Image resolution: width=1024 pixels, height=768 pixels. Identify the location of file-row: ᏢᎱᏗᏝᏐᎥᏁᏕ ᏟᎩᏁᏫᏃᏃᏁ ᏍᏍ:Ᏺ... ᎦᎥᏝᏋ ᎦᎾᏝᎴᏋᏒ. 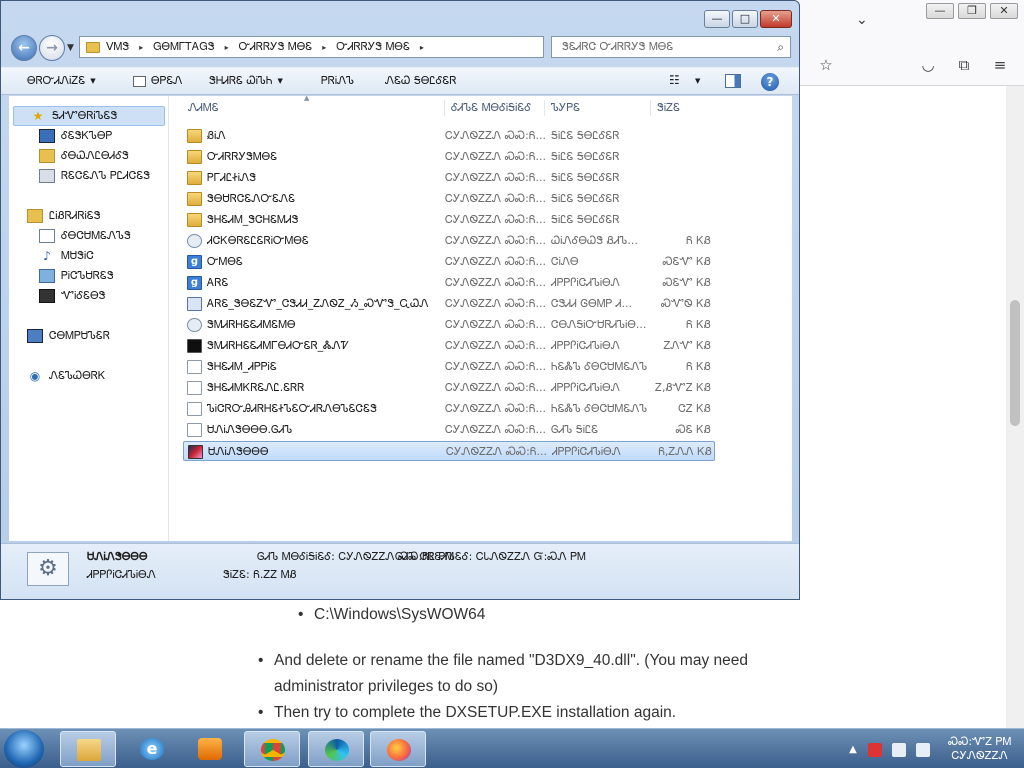
(449, 178).